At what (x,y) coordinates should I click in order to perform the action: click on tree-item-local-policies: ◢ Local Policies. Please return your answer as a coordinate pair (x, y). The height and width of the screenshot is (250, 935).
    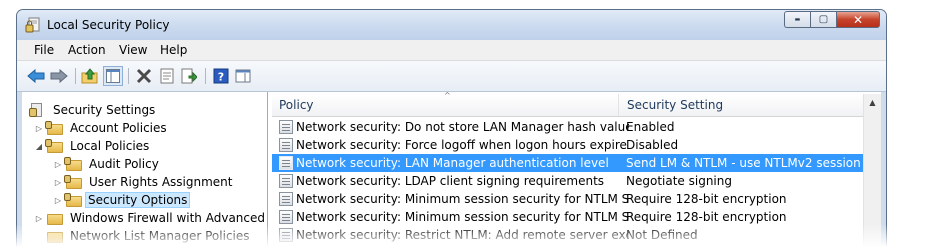
    Looking at the image, I should click on (93, 146).